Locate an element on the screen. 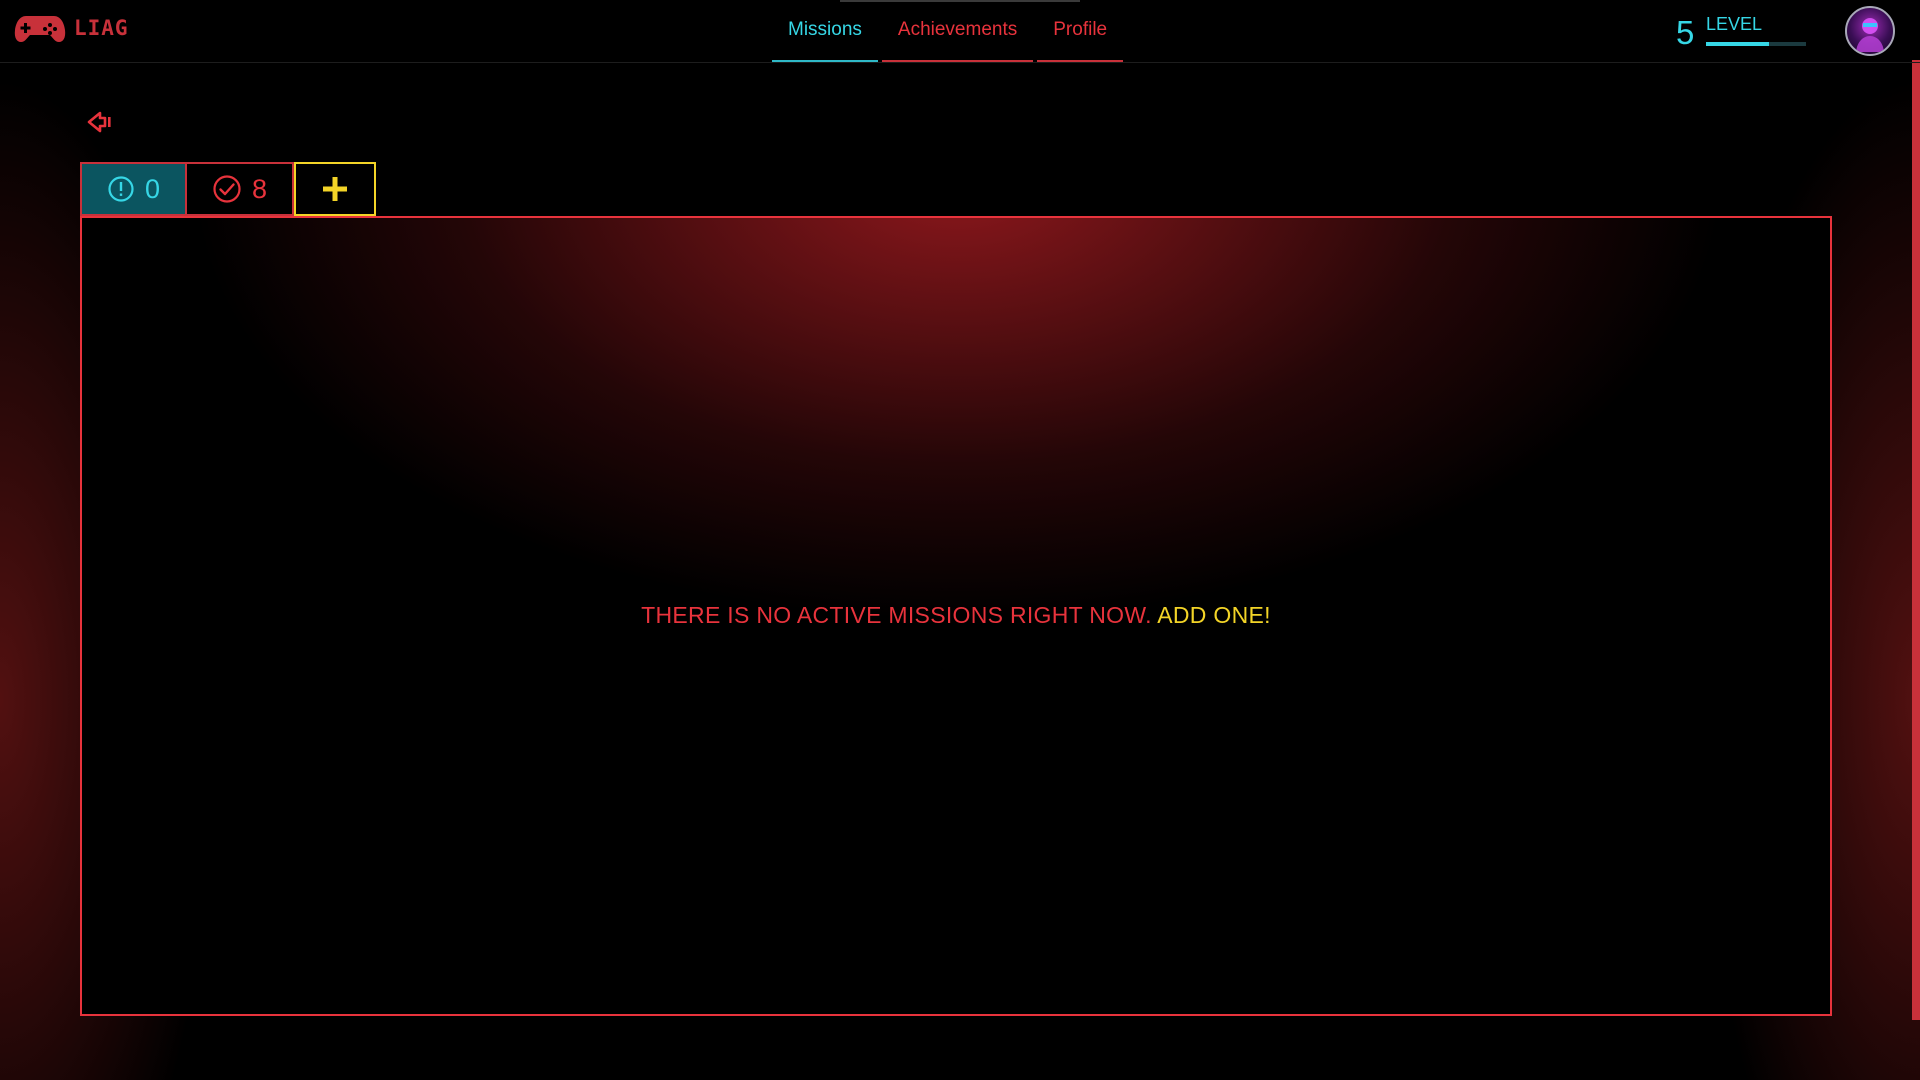  active-missions-tab: 0 is located at coordinates (133, 189).